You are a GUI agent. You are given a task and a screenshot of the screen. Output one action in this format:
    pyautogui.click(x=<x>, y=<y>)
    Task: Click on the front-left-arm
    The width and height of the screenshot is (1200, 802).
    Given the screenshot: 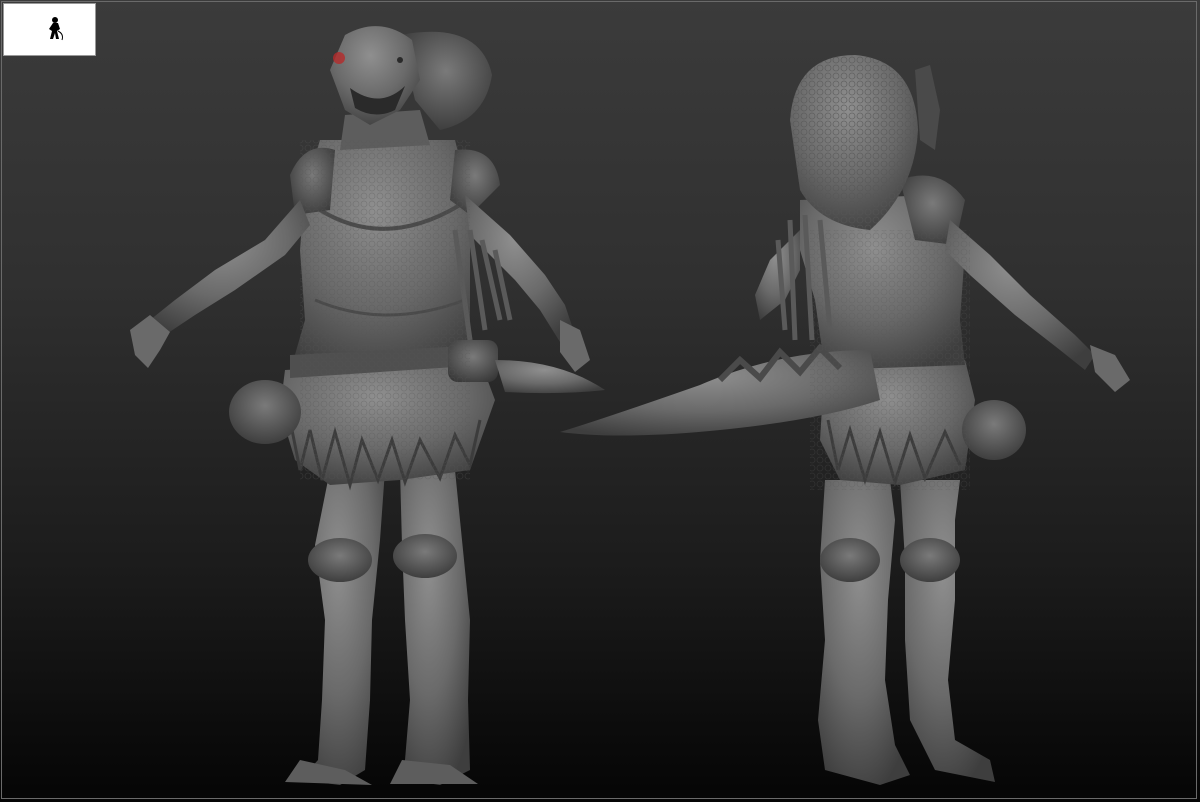 What is the action you would take?
    pyautogui.click(x=230, y=267)
    